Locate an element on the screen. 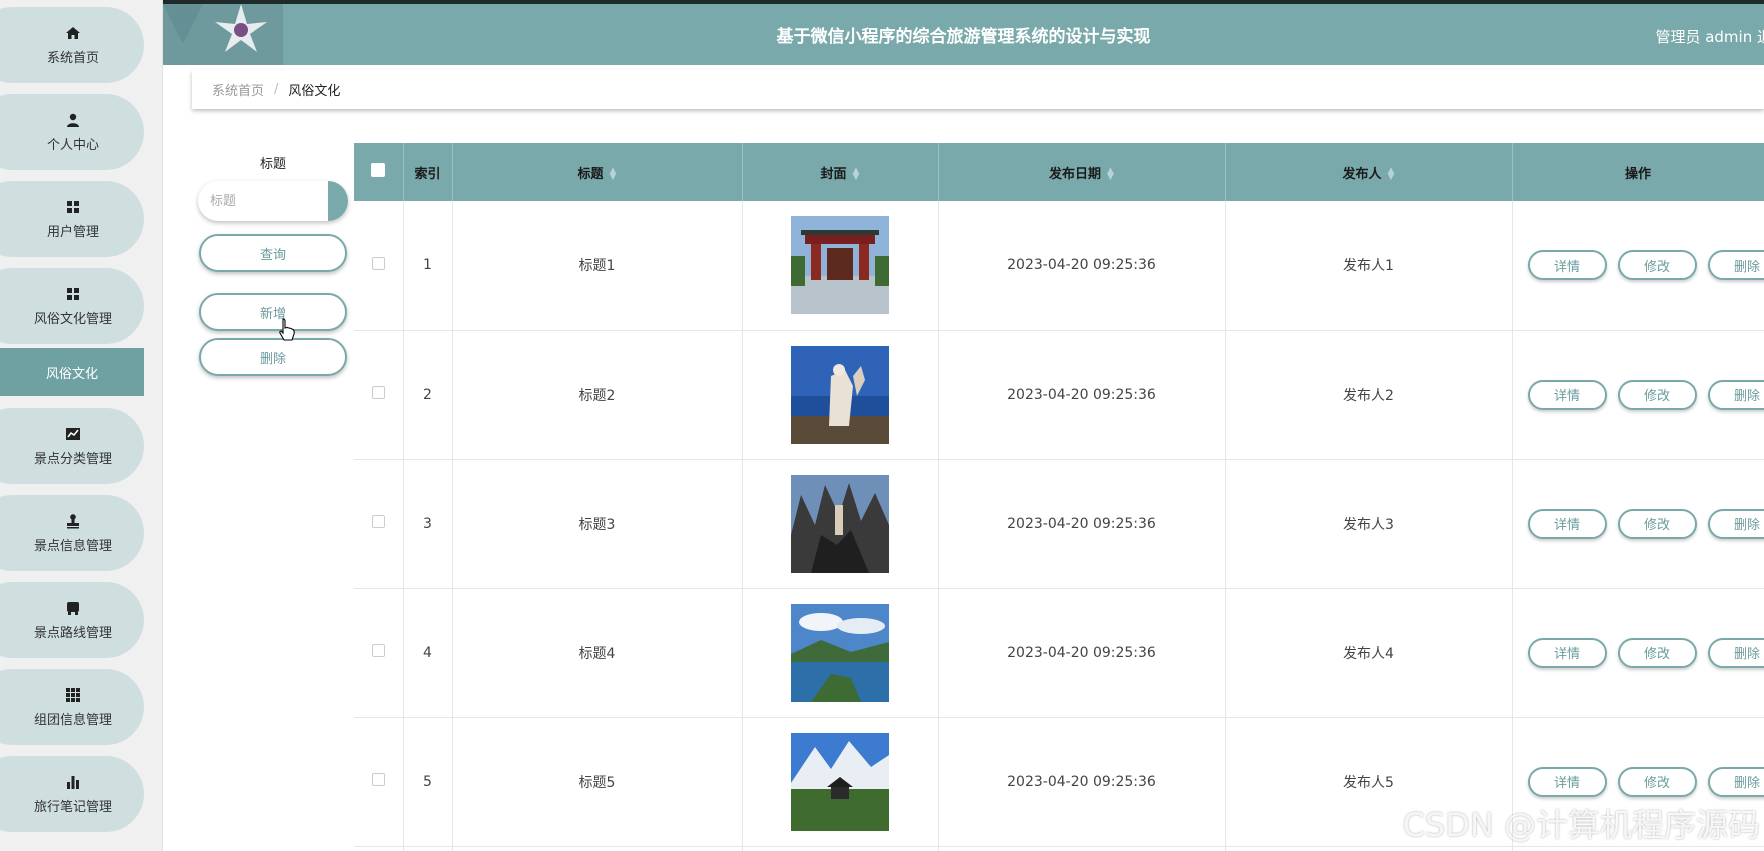 Image resolution: width=1764 pixels, height=851 pixels. cover-image-rocks is located at coordinates (840, 523).